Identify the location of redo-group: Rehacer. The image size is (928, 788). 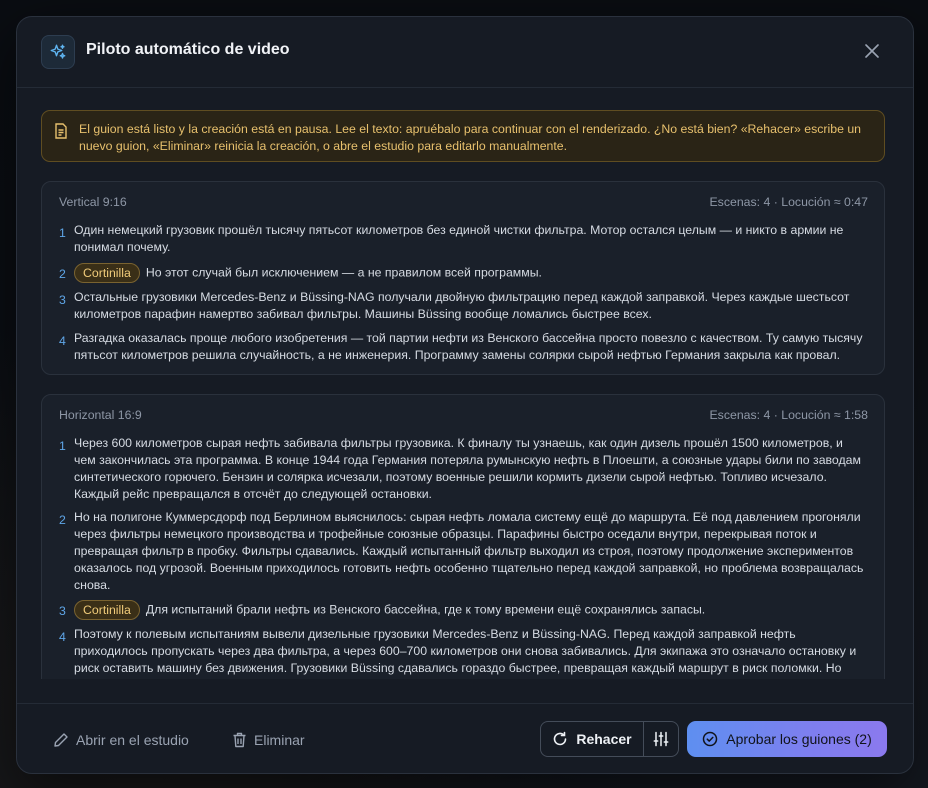
(609, 739).